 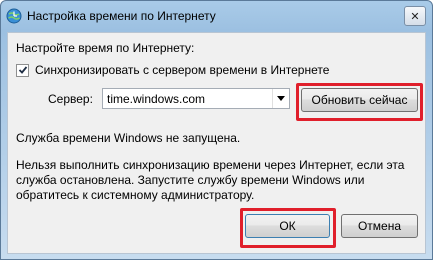 I want to click on close-icon: ✕, so click(x=415, y=16).